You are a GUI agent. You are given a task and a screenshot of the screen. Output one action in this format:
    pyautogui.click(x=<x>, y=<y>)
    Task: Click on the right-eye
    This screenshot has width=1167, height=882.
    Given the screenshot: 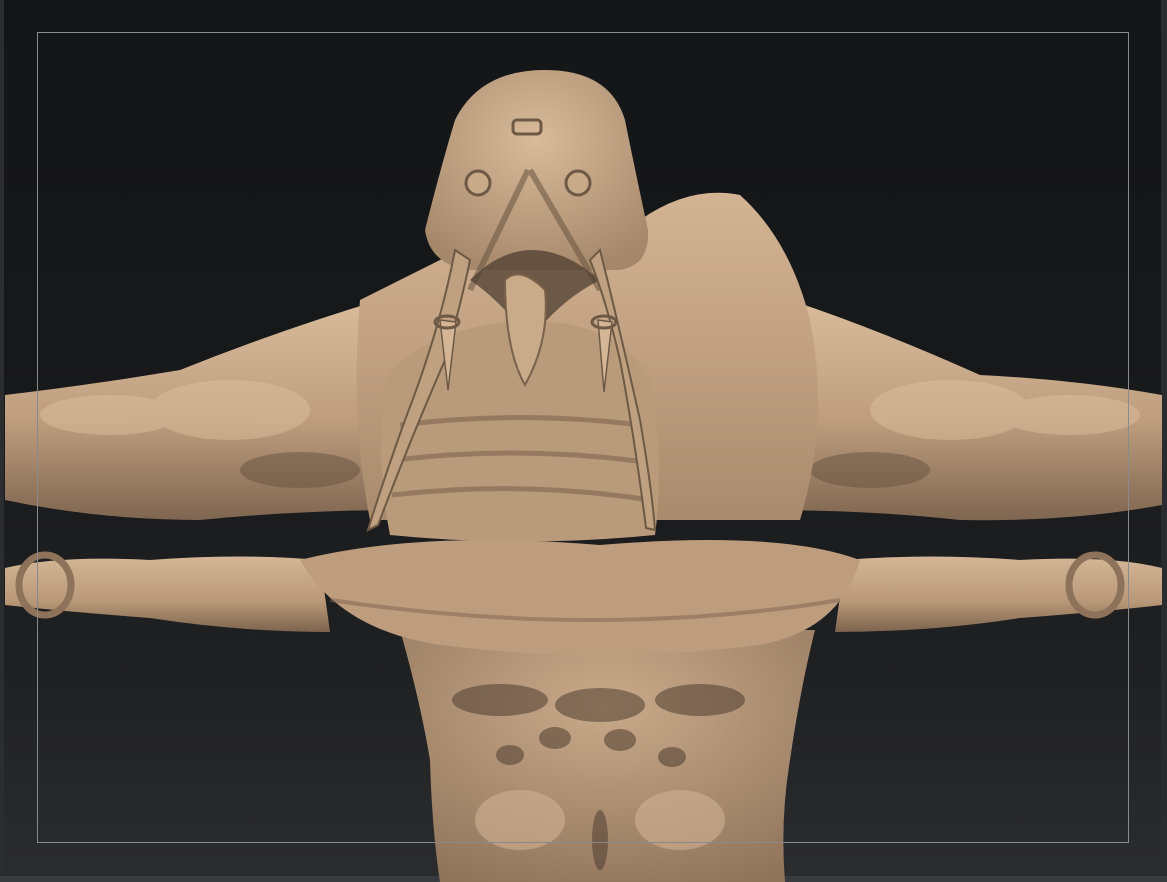 What is the action you would take?
    pyautogui.click(x=578, y=183)
    